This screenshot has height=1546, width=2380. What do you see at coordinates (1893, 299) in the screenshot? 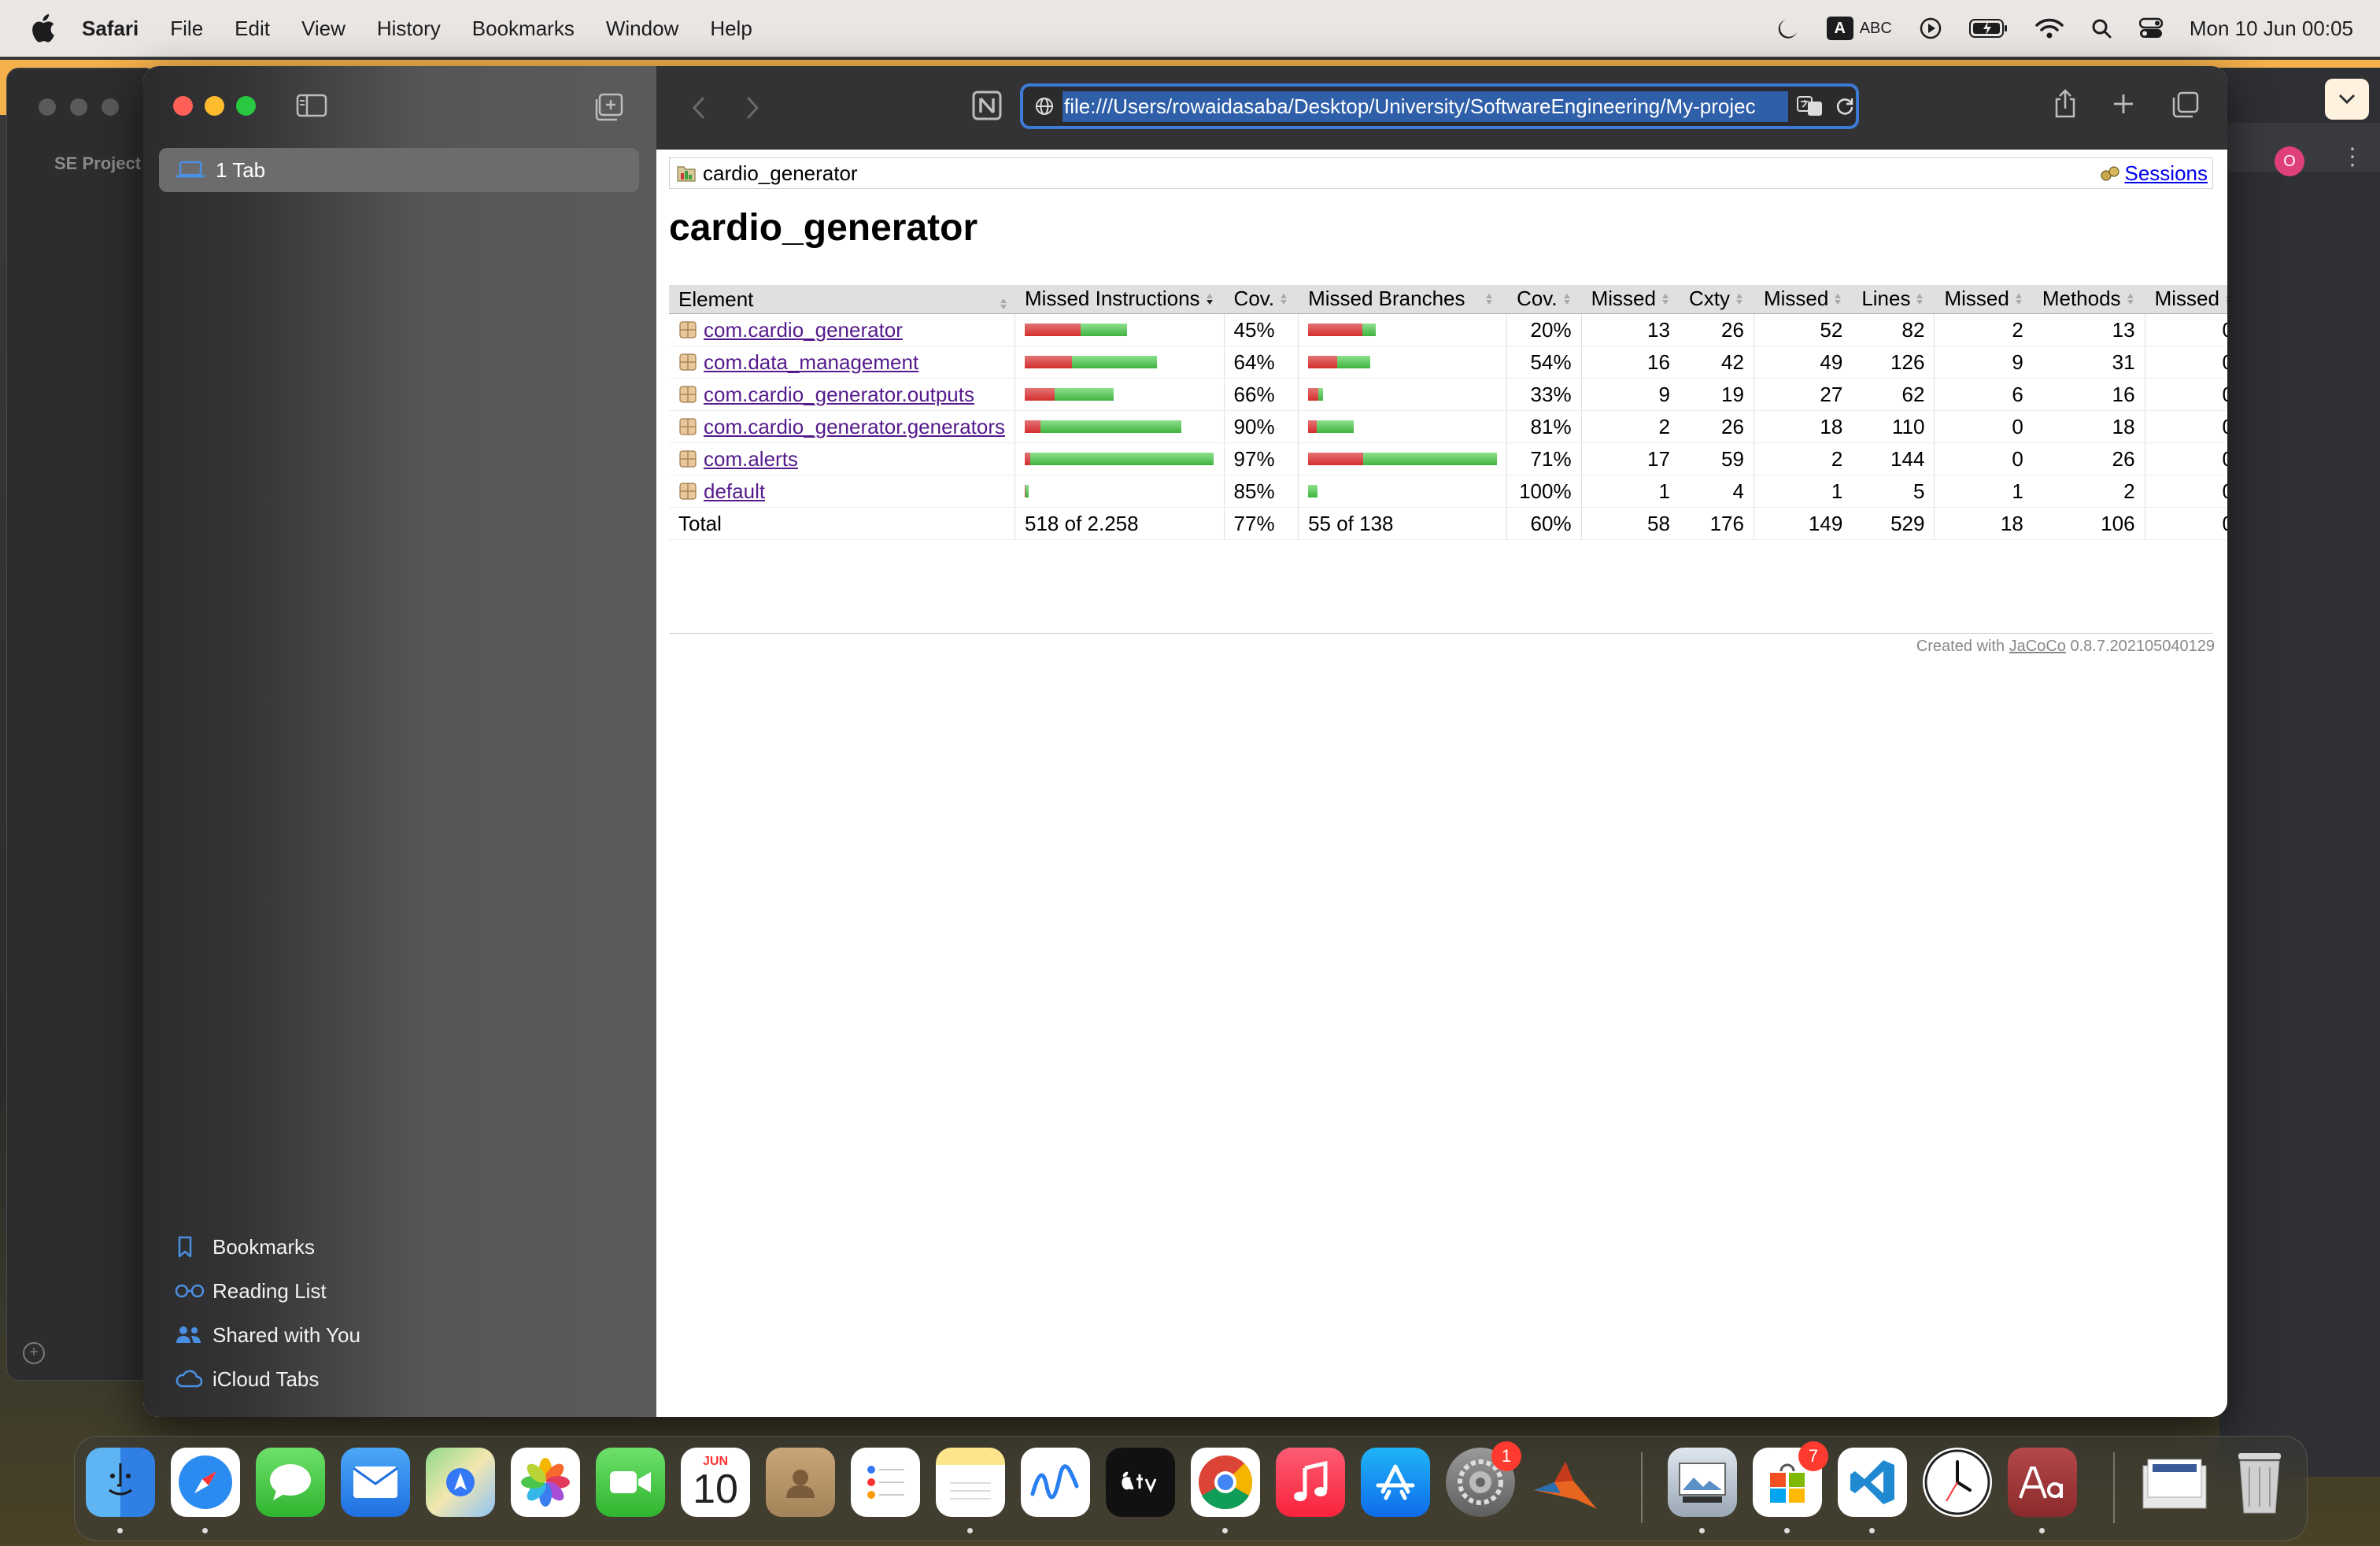
I see `column-header-lines: Lines` at bounding box center [1893, 299].